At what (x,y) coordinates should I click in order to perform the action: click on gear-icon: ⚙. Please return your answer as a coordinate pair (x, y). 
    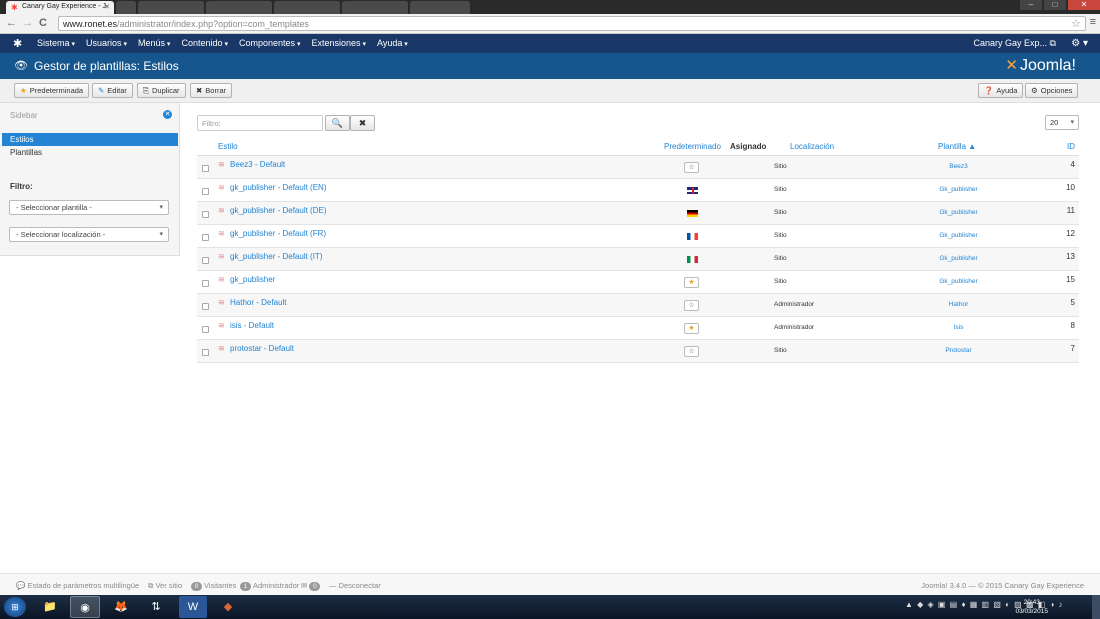
    Looking at the image, I should click on (1034, 90).